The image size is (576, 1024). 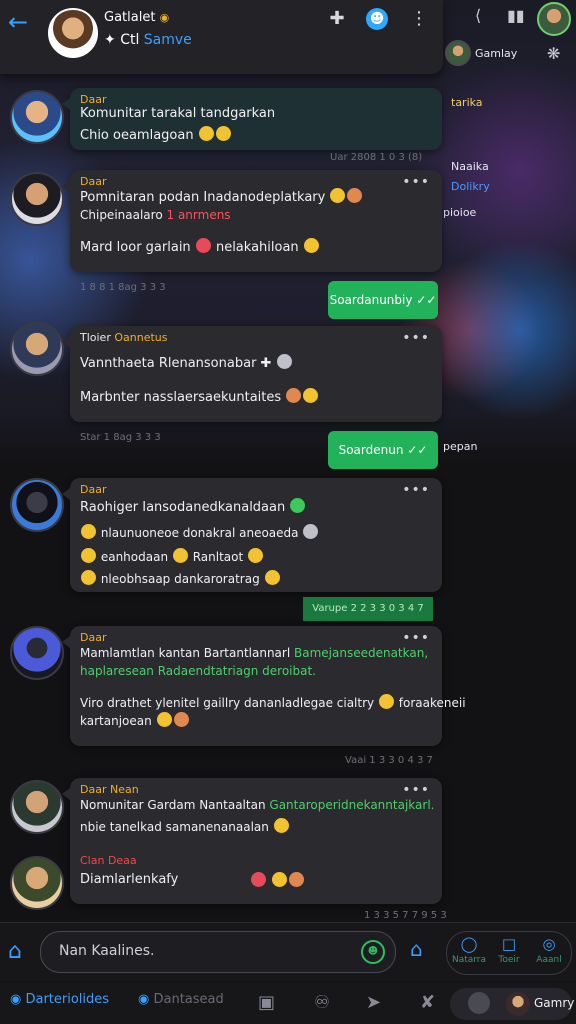 I want to click on message-text: Vannthaeta Rlenansonabar, so click(x=168, y=363).